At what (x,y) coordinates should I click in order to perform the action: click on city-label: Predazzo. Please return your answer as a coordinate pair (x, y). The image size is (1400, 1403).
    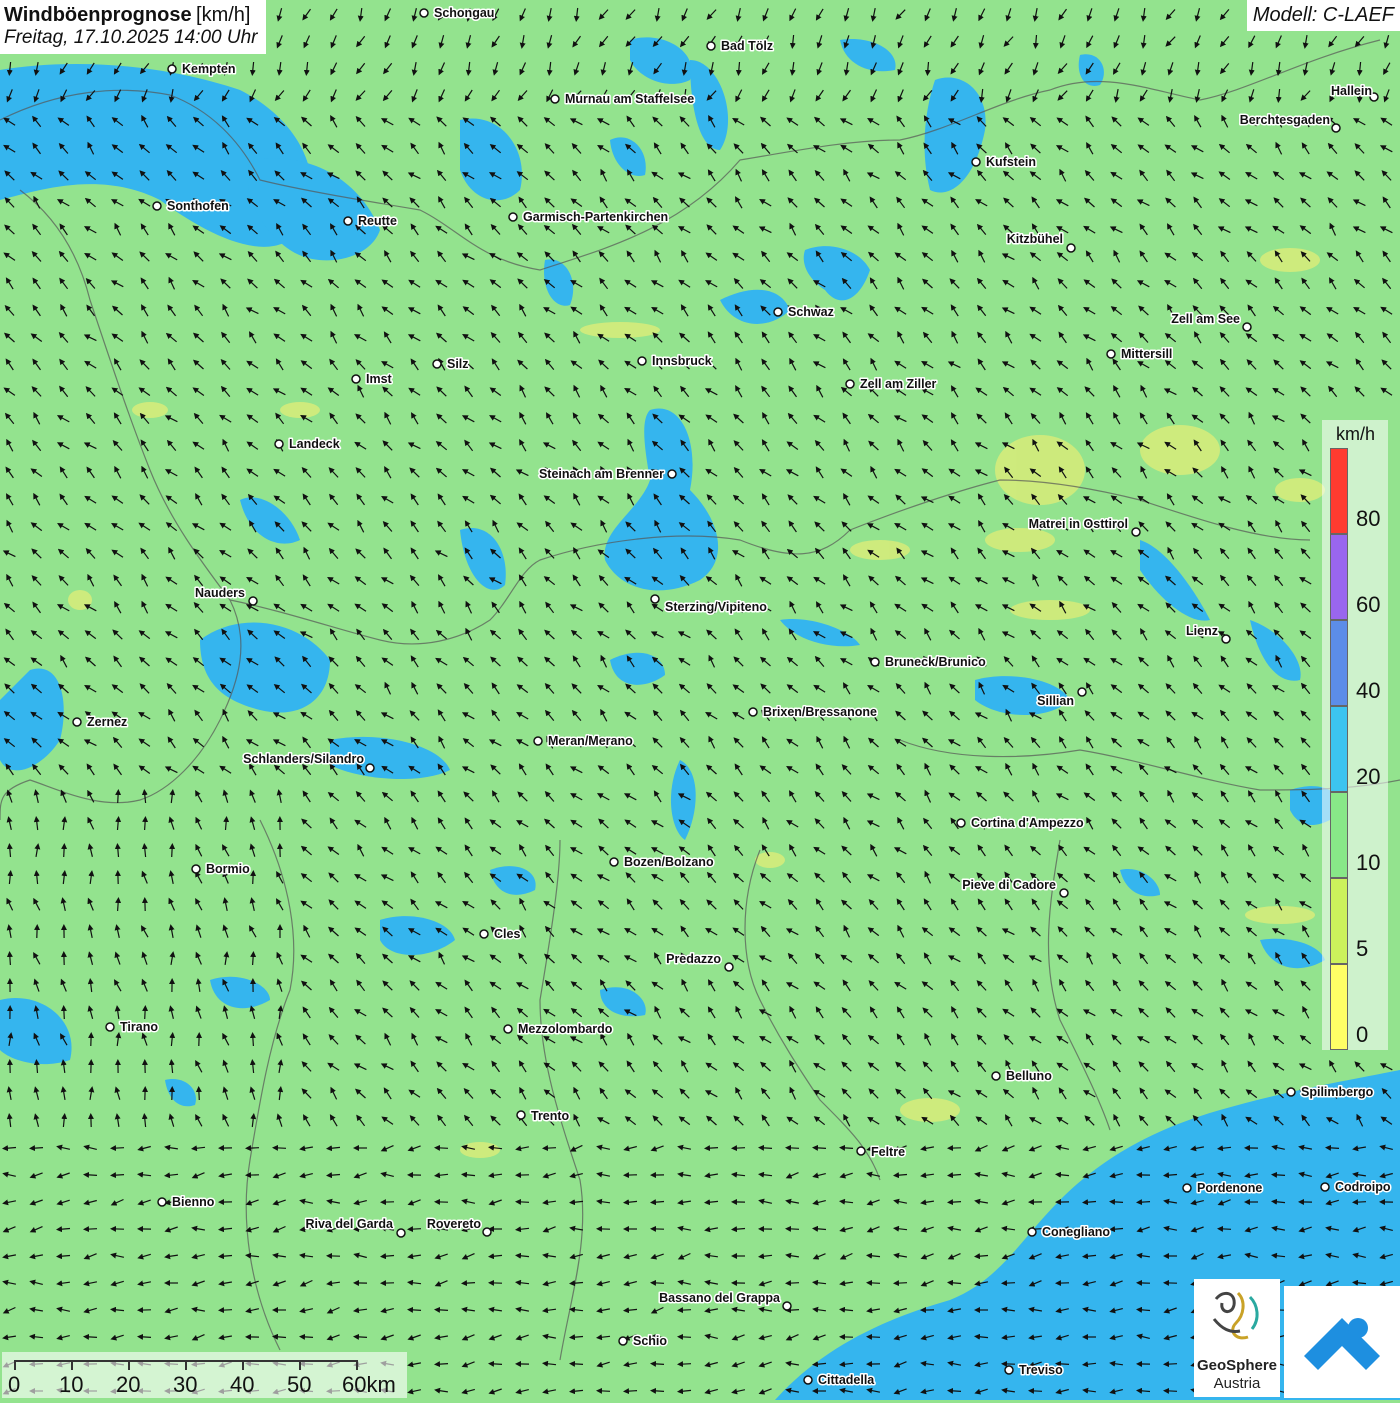
    Looking at the image, I should click on (693, 959).